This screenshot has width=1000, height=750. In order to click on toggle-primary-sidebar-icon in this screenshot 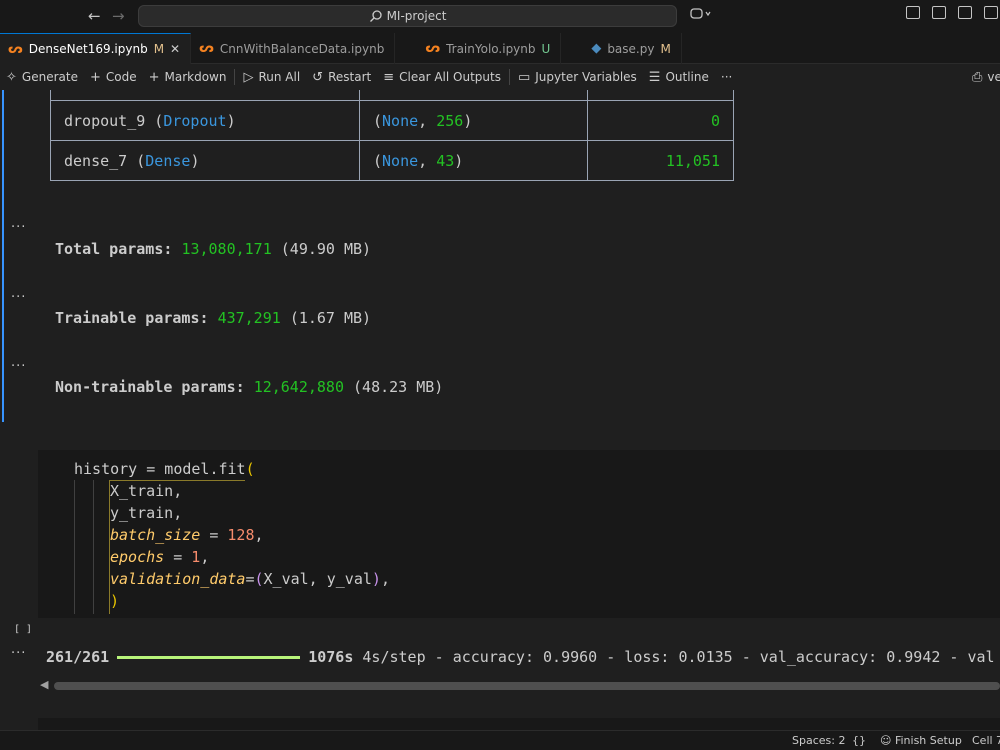, I will do `click(939, 12)`.